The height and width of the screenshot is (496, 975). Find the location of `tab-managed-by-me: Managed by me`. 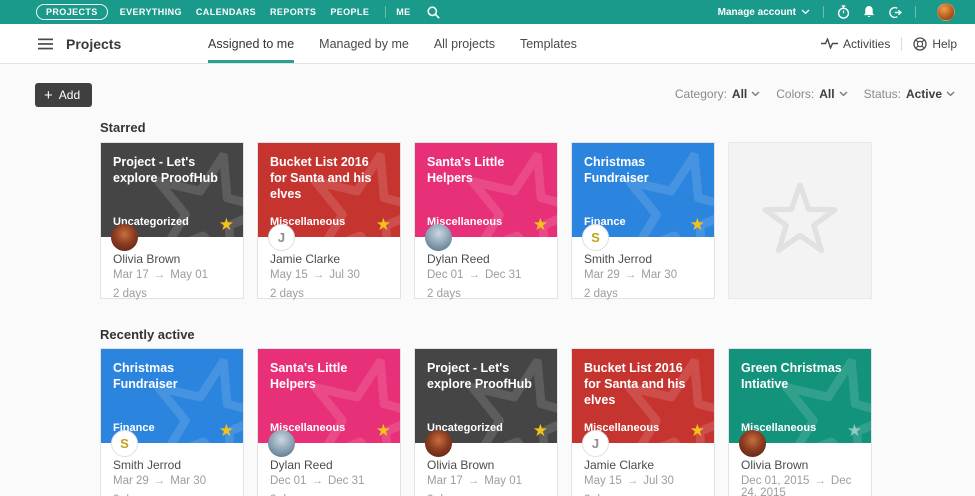

tab-managed-by-me: Managed by me is located at coordinates (364, 43).